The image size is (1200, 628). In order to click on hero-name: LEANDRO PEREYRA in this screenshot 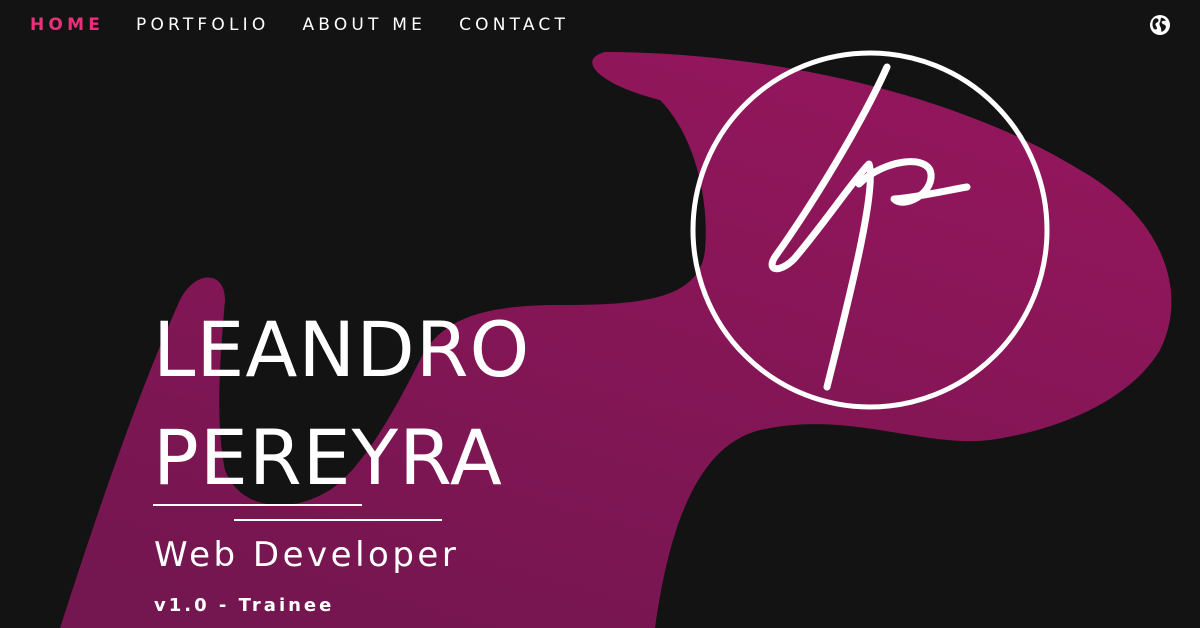, I will do `click(341, 404)`.